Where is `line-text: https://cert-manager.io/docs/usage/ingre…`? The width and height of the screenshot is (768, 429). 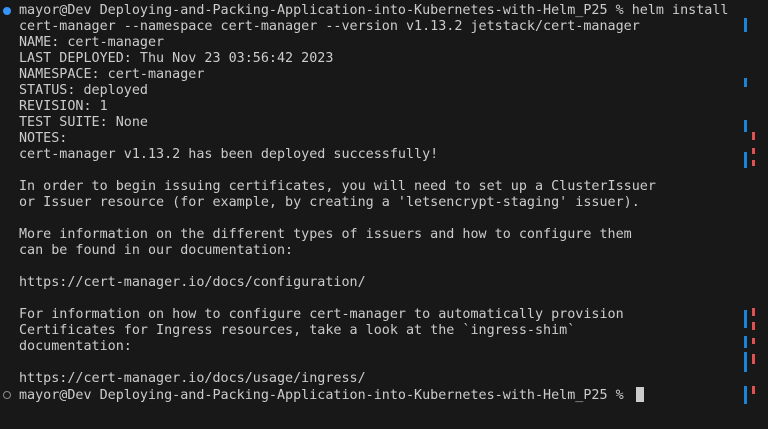 line-text: https://cert-manager.io/docs/usage/ingre… is located at coordinates (192, 378).